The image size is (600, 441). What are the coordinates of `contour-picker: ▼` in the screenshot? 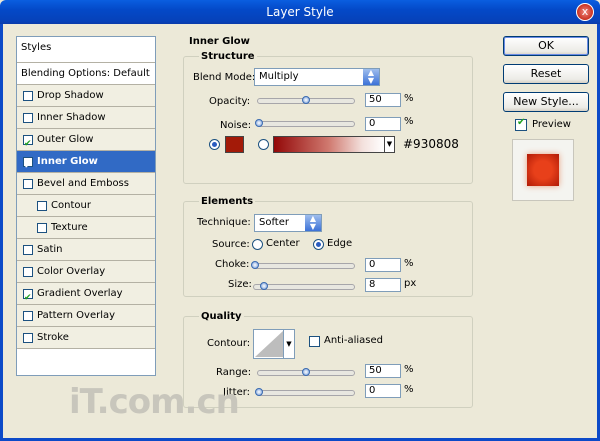 It's located at (274, 344).